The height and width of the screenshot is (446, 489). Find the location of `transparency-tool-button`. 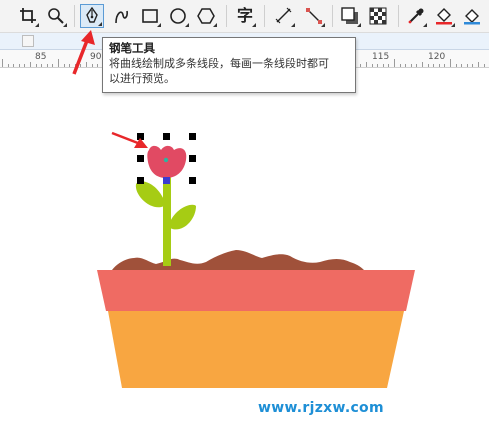

transparency-tool-button is located at coordinates (378, 16).